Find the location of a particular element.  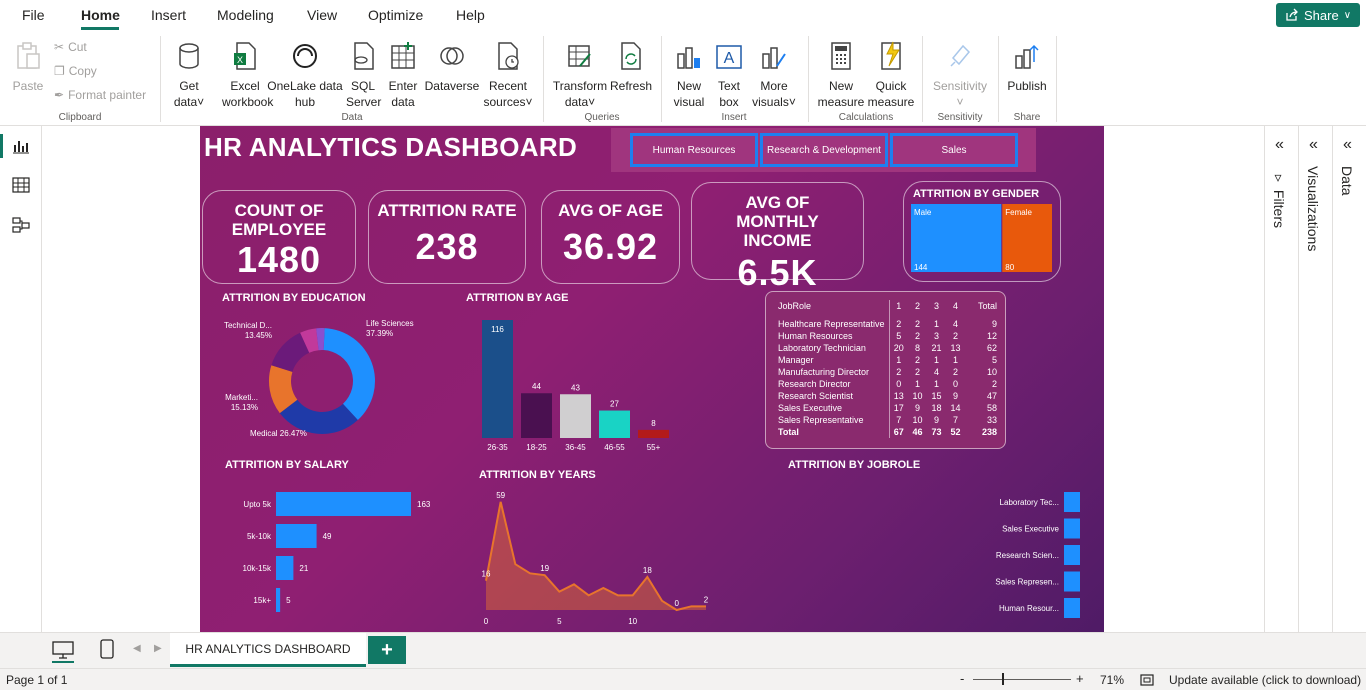

new-measure-button: New measure is located at coordinates (841, 75).